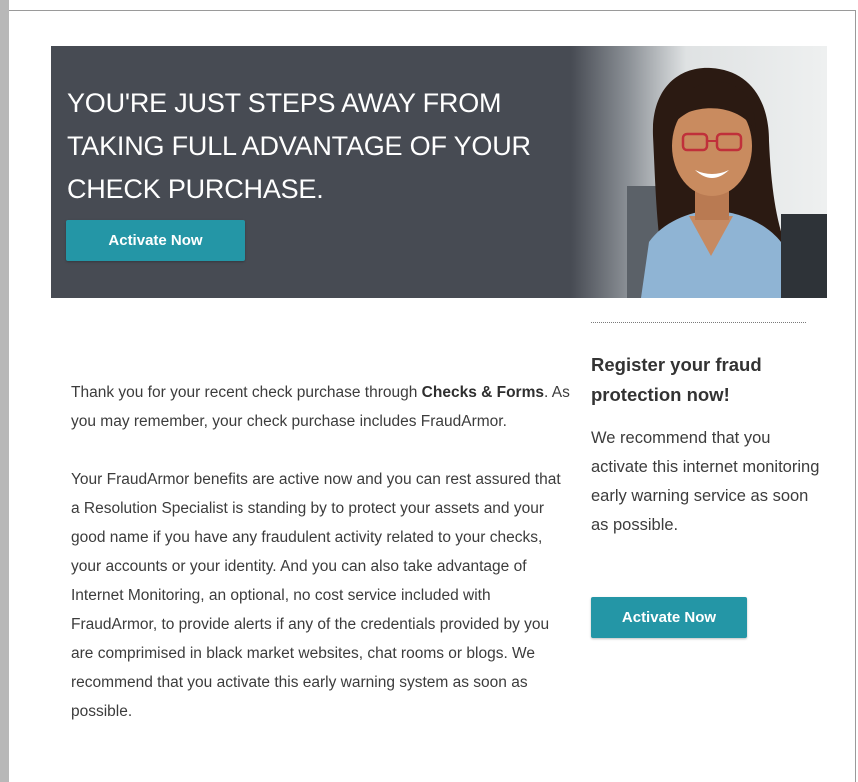 The width and height of the screenshot is (858, 782). What do you see at coordinates (4, 391) in the screenshot?
I see `window-left-edge` at bounding box center [4, 391].